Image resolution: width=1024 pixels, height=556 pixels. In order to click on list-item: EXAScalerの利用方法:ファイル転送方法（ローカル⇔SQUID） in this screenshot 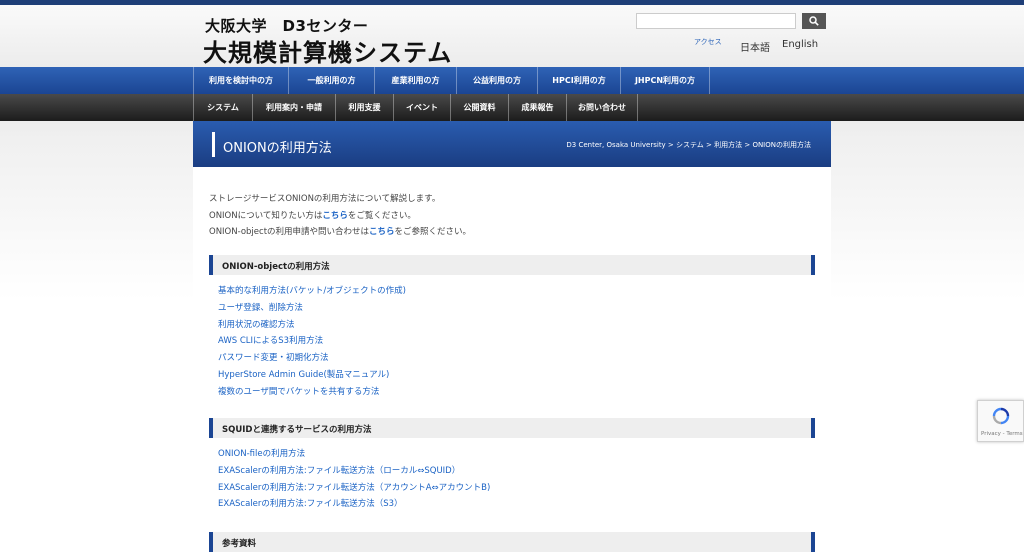, I will do `click(354, 471)`.